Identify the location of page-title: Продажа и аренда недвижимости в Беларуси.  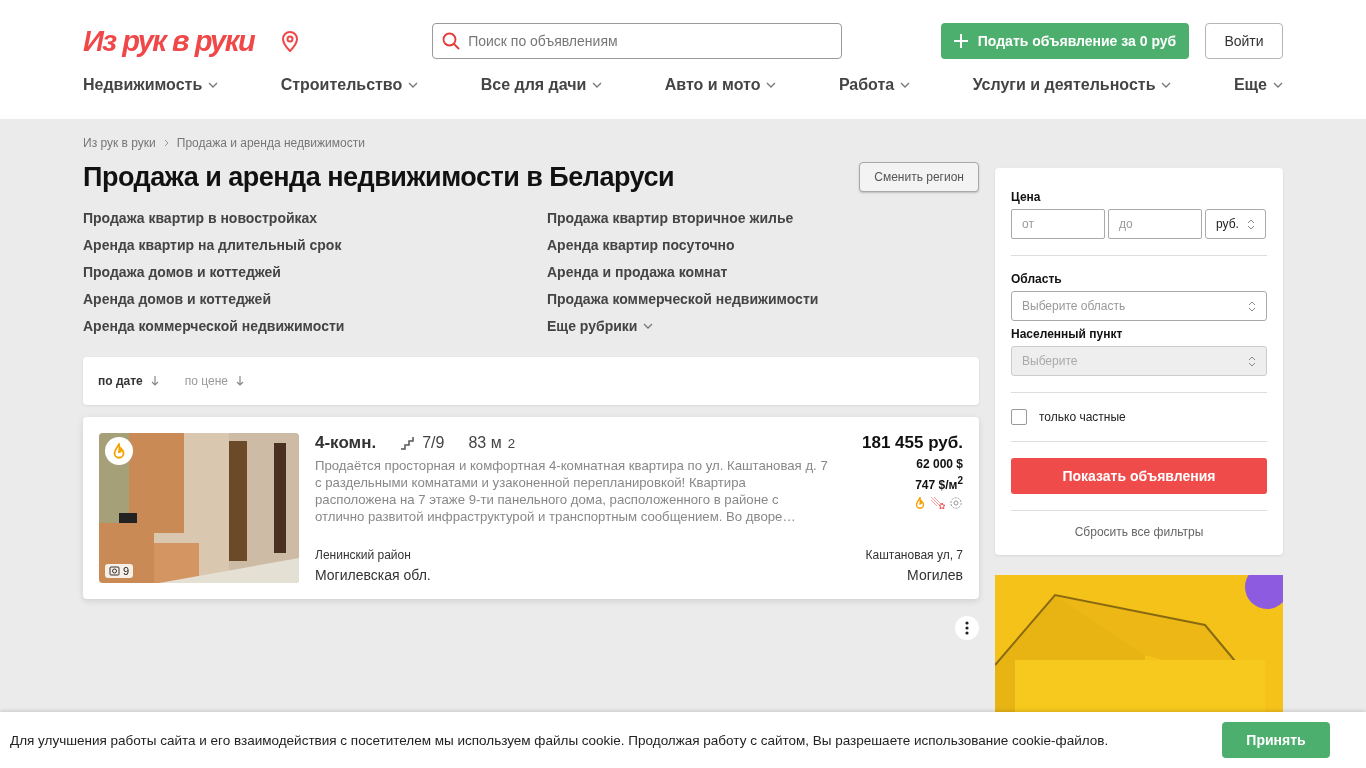
(379, 177).